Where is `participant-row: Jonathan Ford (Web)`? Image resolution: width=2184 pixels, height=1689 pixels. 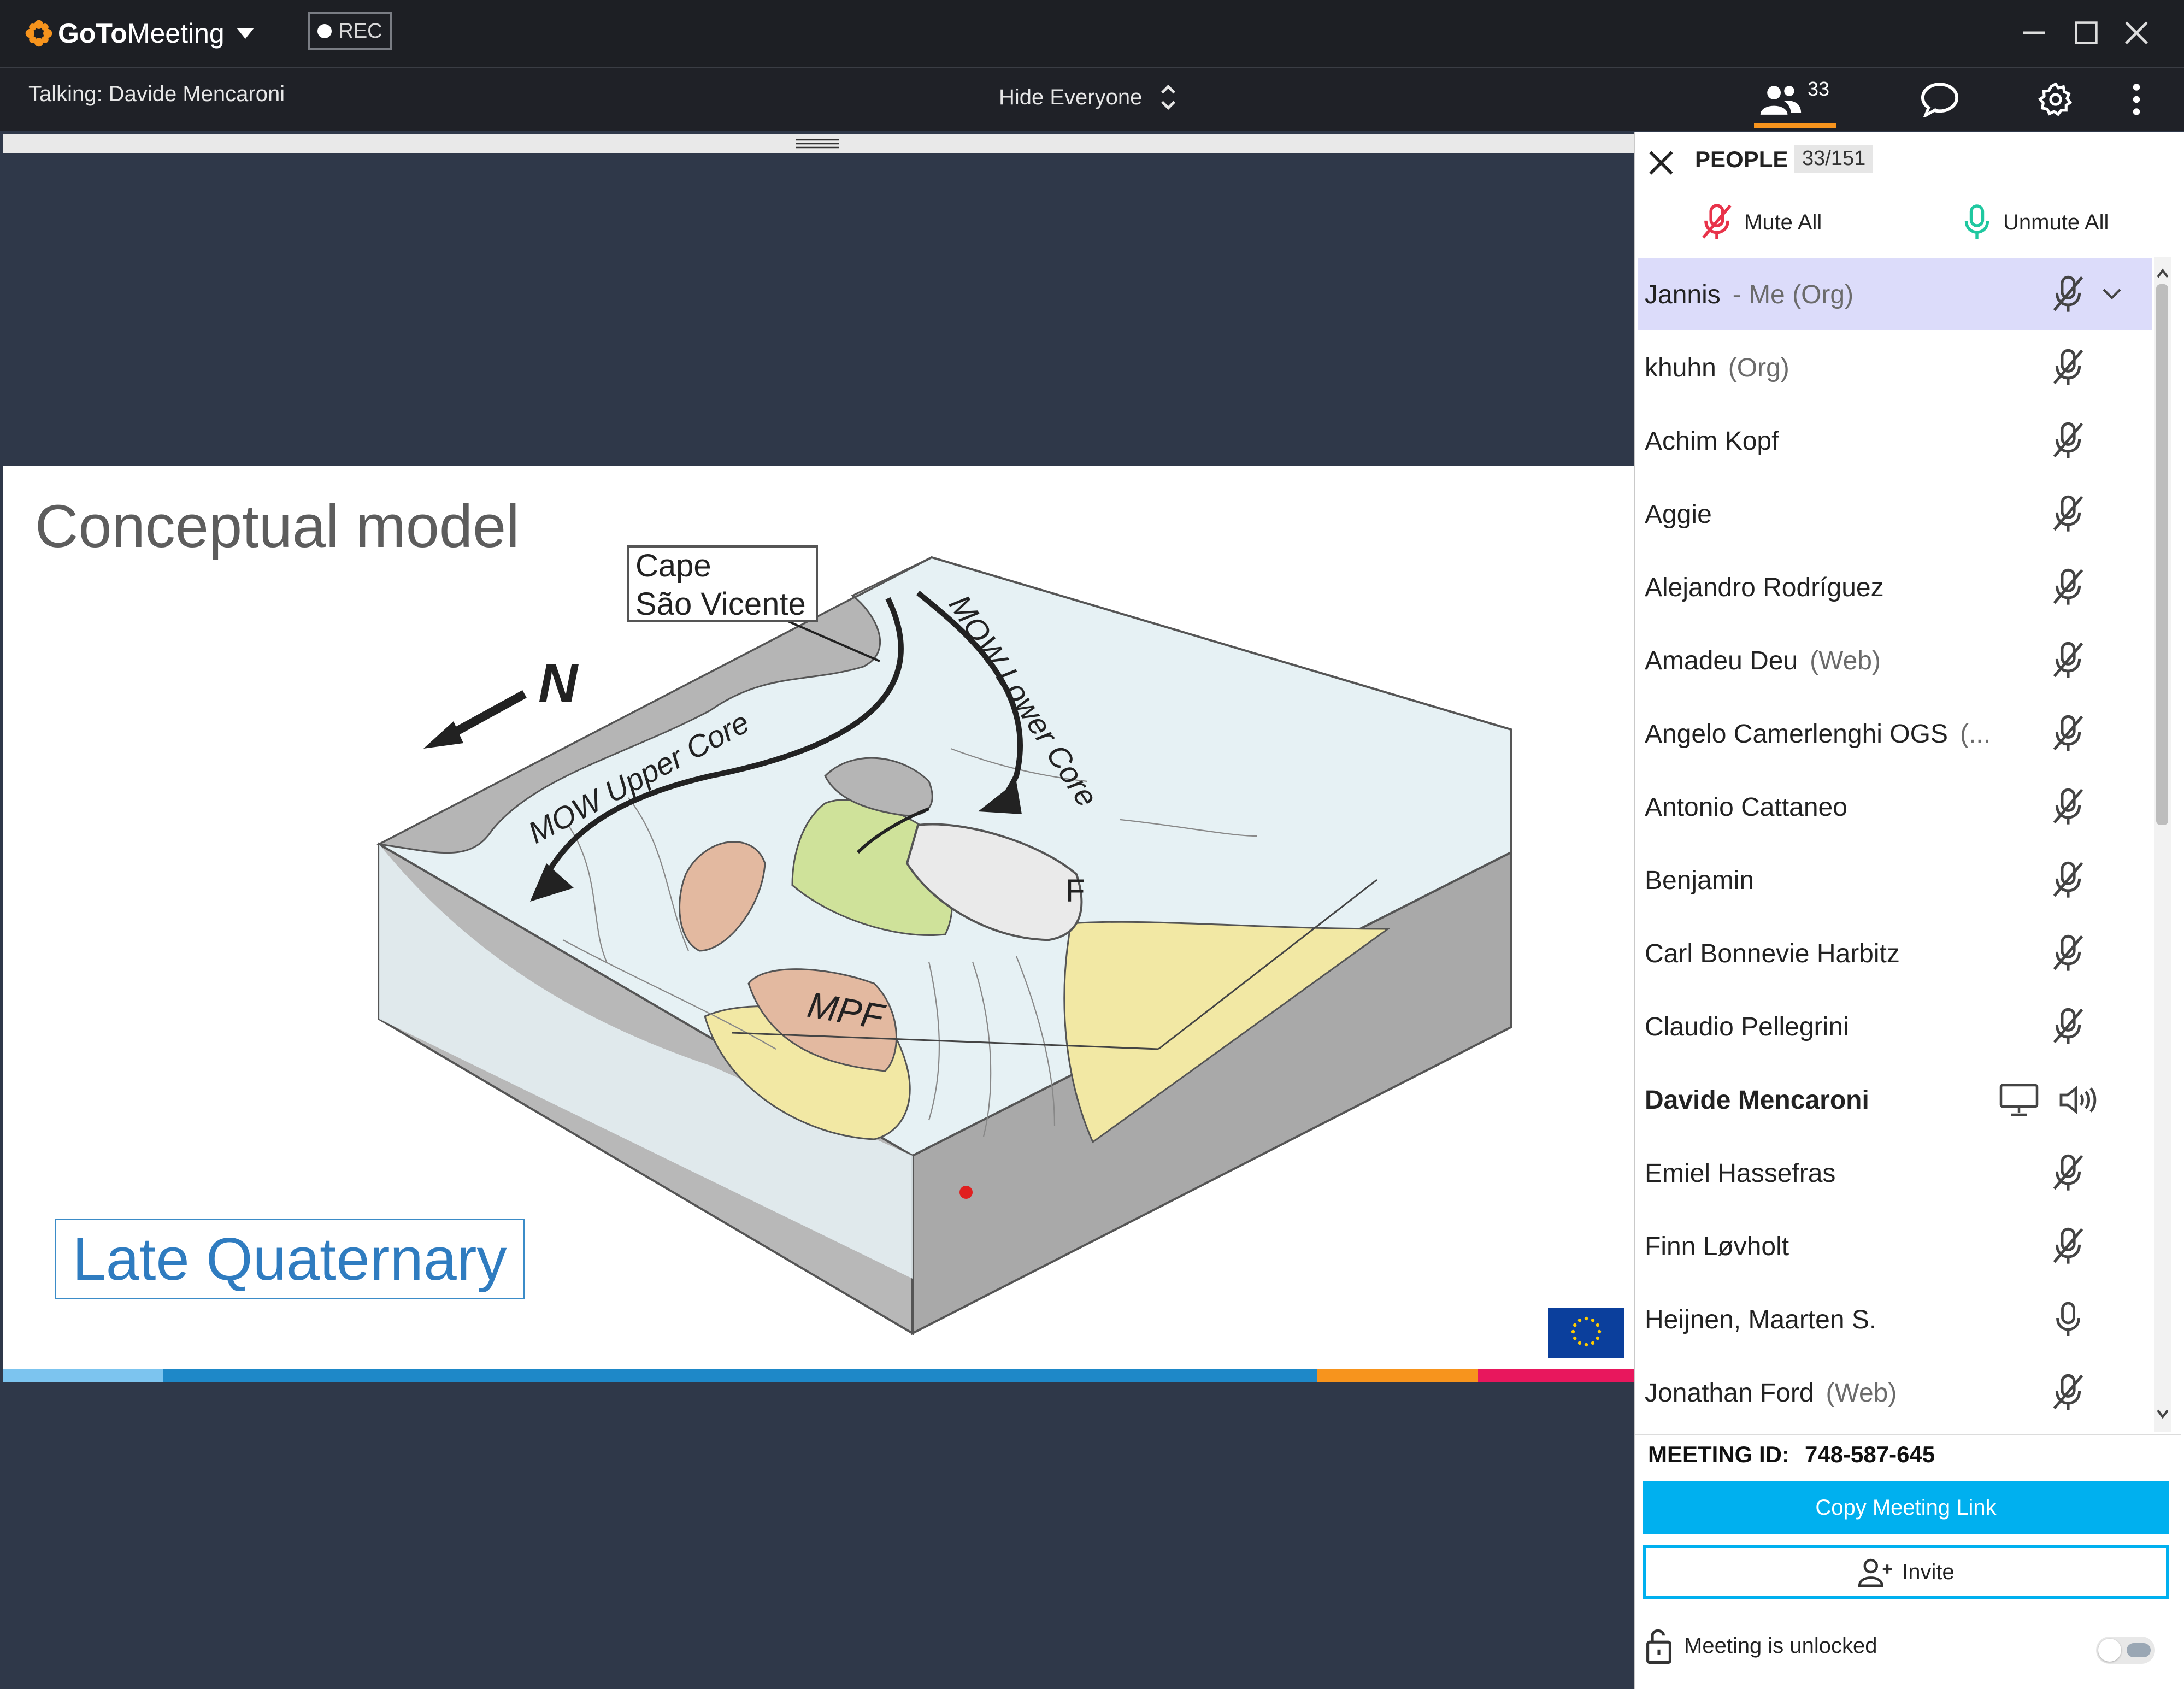
participant-row: Jonathan Ford (Web) is located at coordinates (1896, 1392).